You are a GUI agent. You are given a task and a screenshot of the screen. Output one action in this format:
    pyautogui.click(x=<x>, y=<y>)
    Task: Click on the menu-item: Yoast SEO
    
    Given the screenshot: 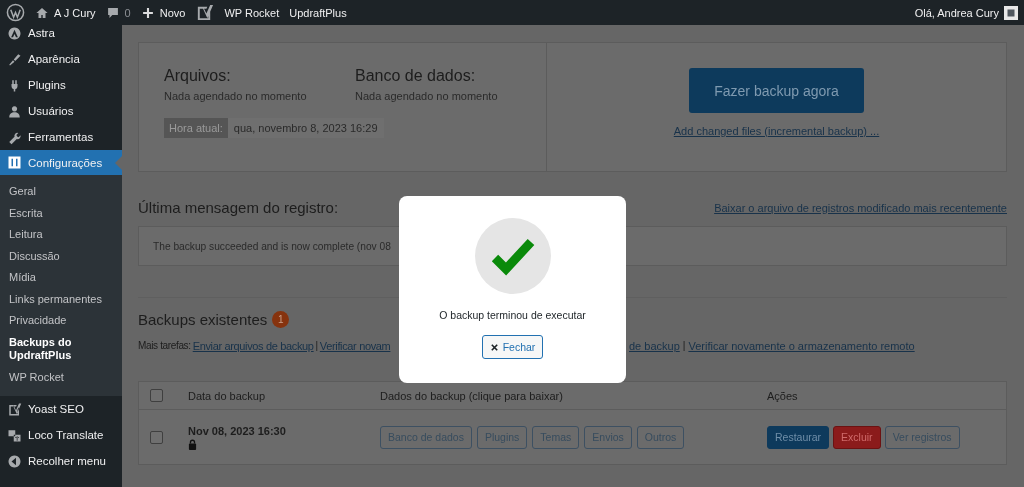 What is the action you would take?
    pyautogui.click(x=61, y=409)
    